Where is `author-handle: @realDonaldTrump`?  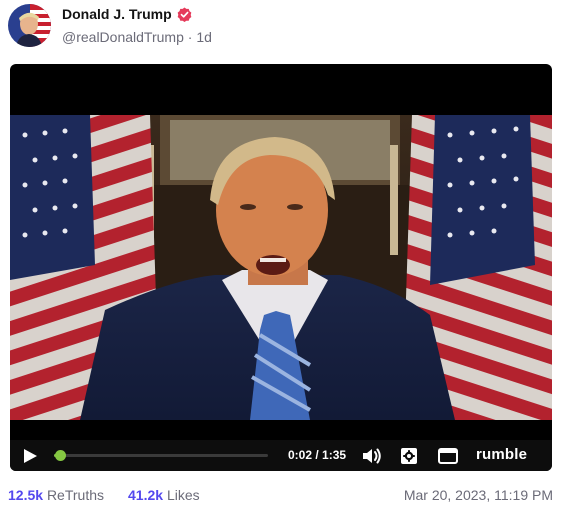 author-handle: @realDonaldTrump is located at coordinates (123, 37).